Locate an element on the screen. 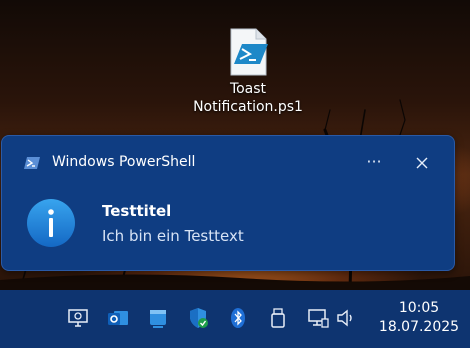 Image resolution: width=470 pixels, height=348 pixels. bluetooth-icon is located at coordinates (238, 318).